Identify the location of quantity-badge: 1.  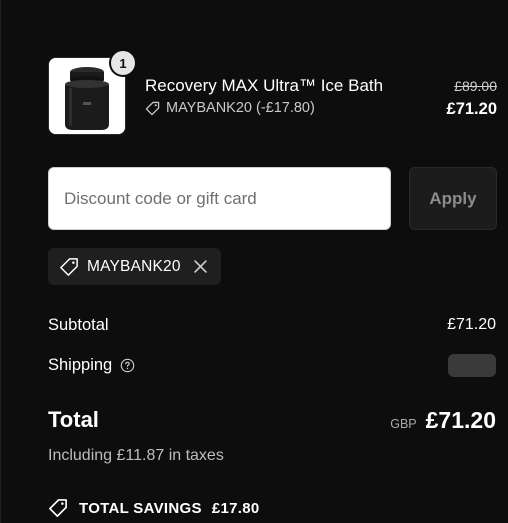
(123, 63).